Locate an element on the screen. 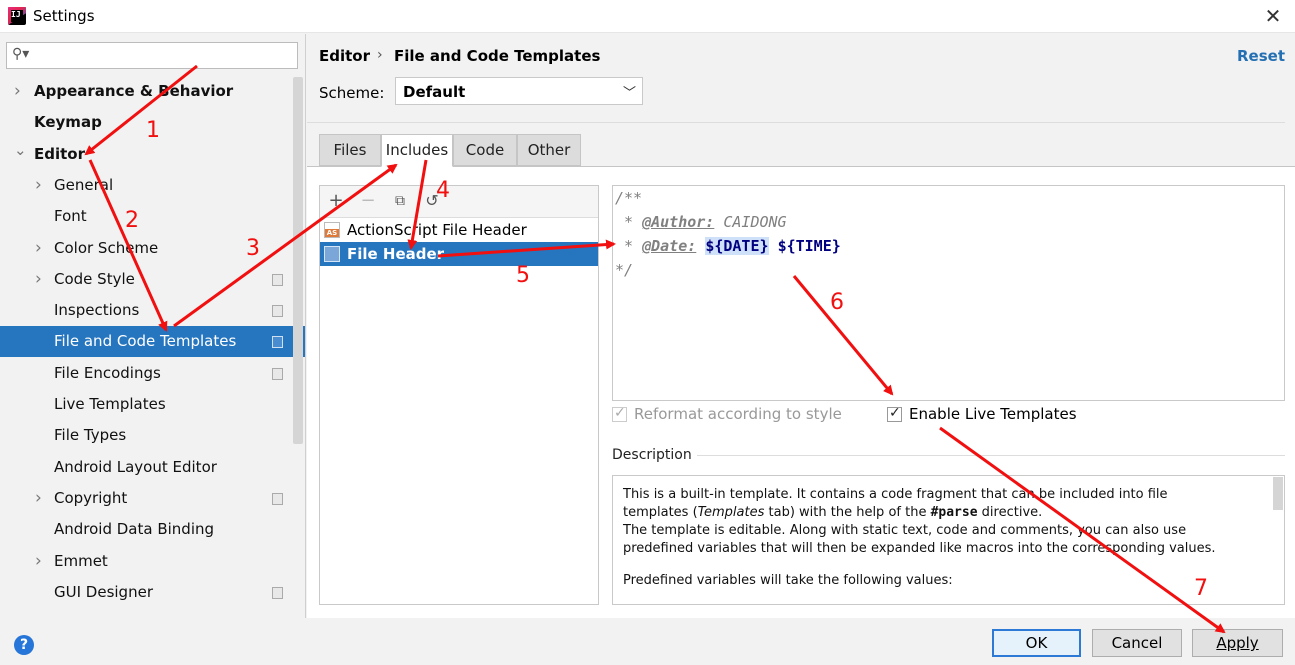 The image size is (1295, 665). annotation-number: 4 is located at coordinates (443, 190).